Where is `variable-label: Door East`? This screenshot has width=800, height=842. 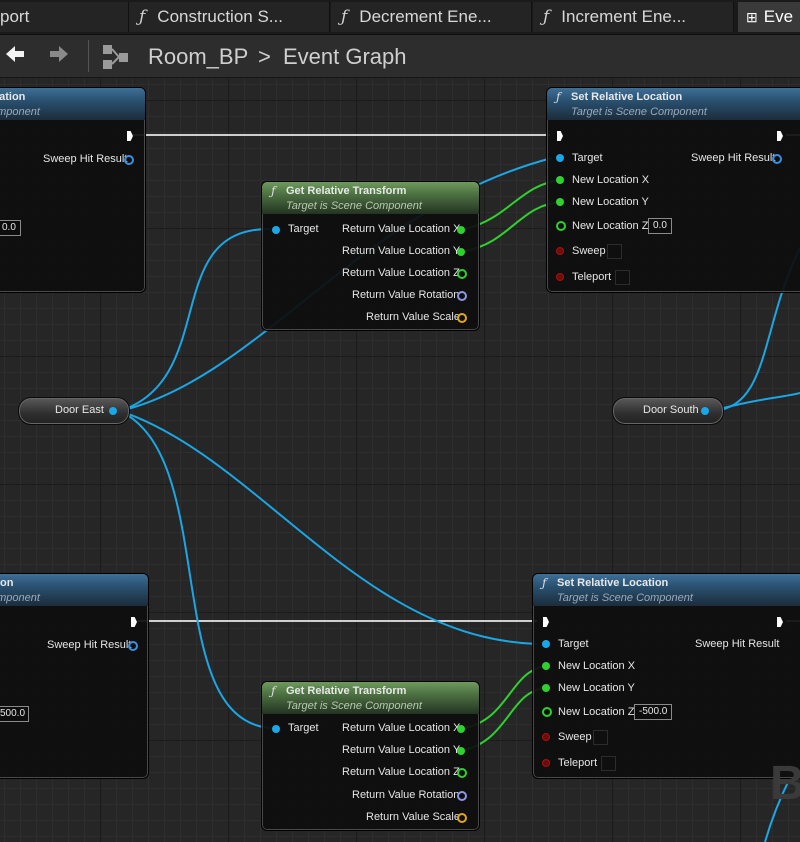 variable-label: Door East is located at coordinates (79, 410).